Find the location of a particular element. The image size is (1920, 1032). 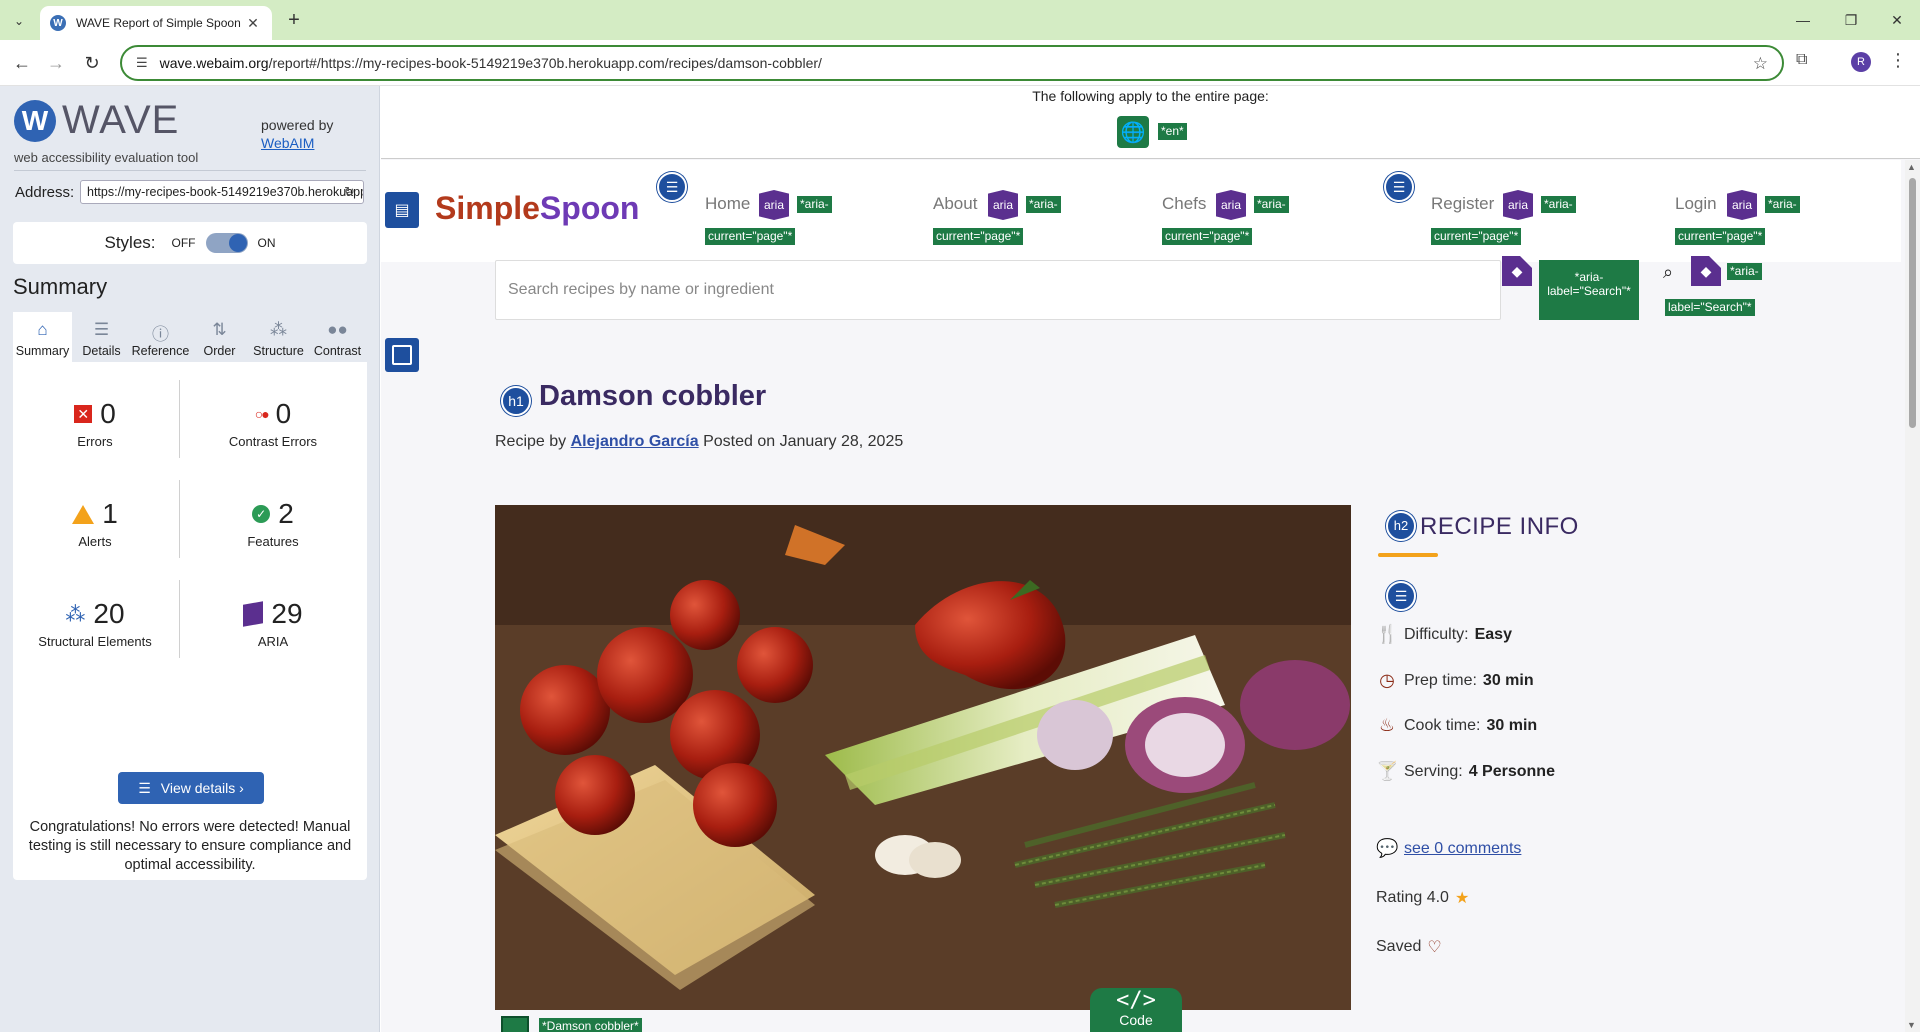

byline-prefix: Recipe by is located at coordinates (533, 441).